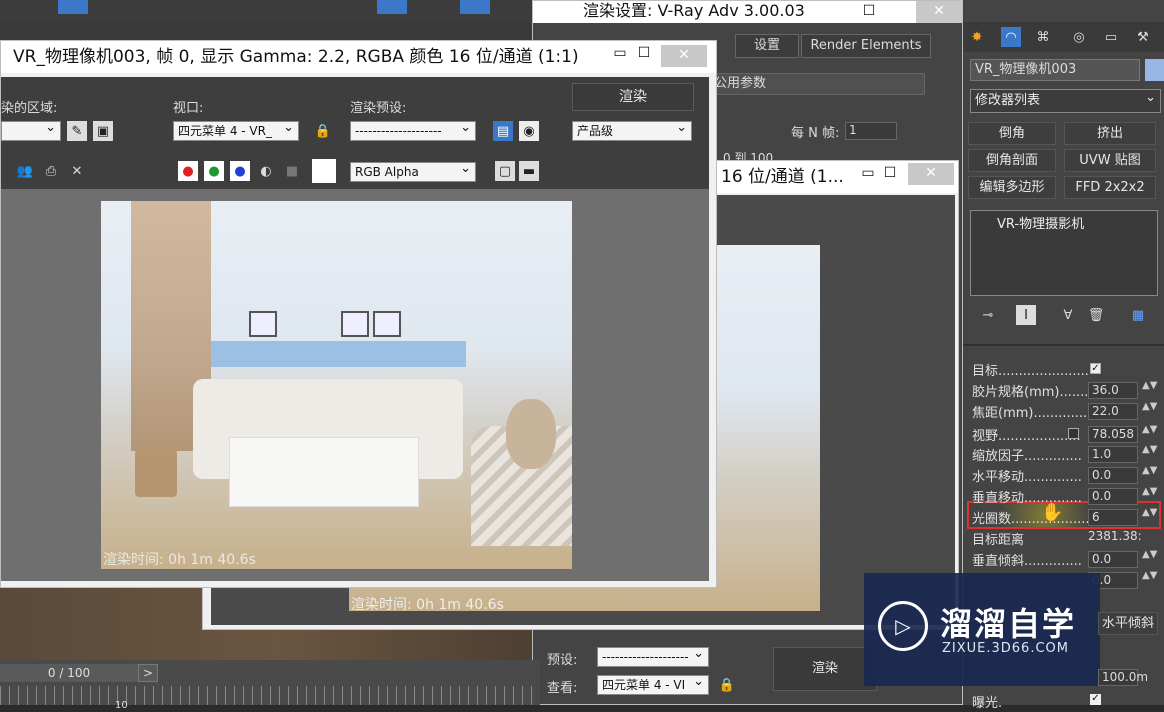 The height and width of the screenshot is (712, 1164). I want to click on every-n-frames-spinner: 1, so click(871, 131).